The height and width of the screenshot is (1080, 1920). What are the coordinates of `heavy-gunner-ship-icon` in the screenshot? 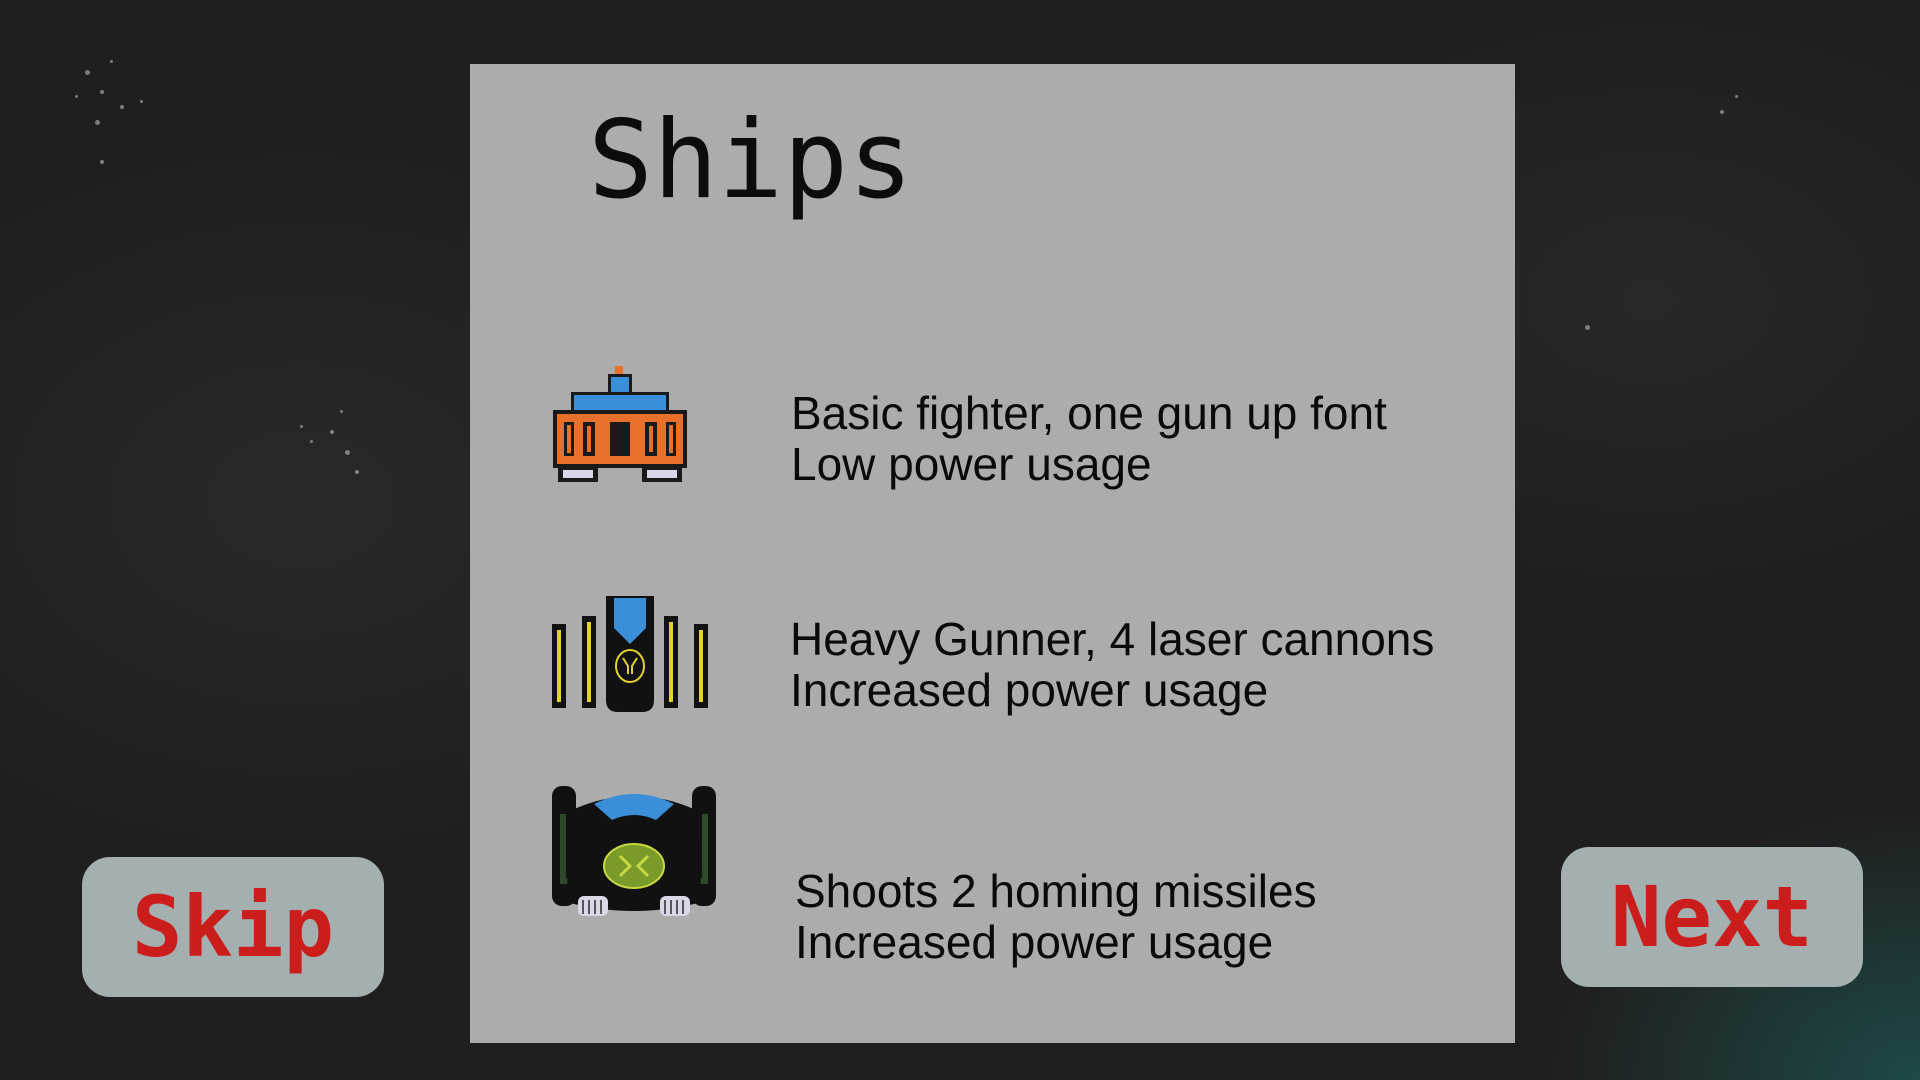 It's located at (630, 654).